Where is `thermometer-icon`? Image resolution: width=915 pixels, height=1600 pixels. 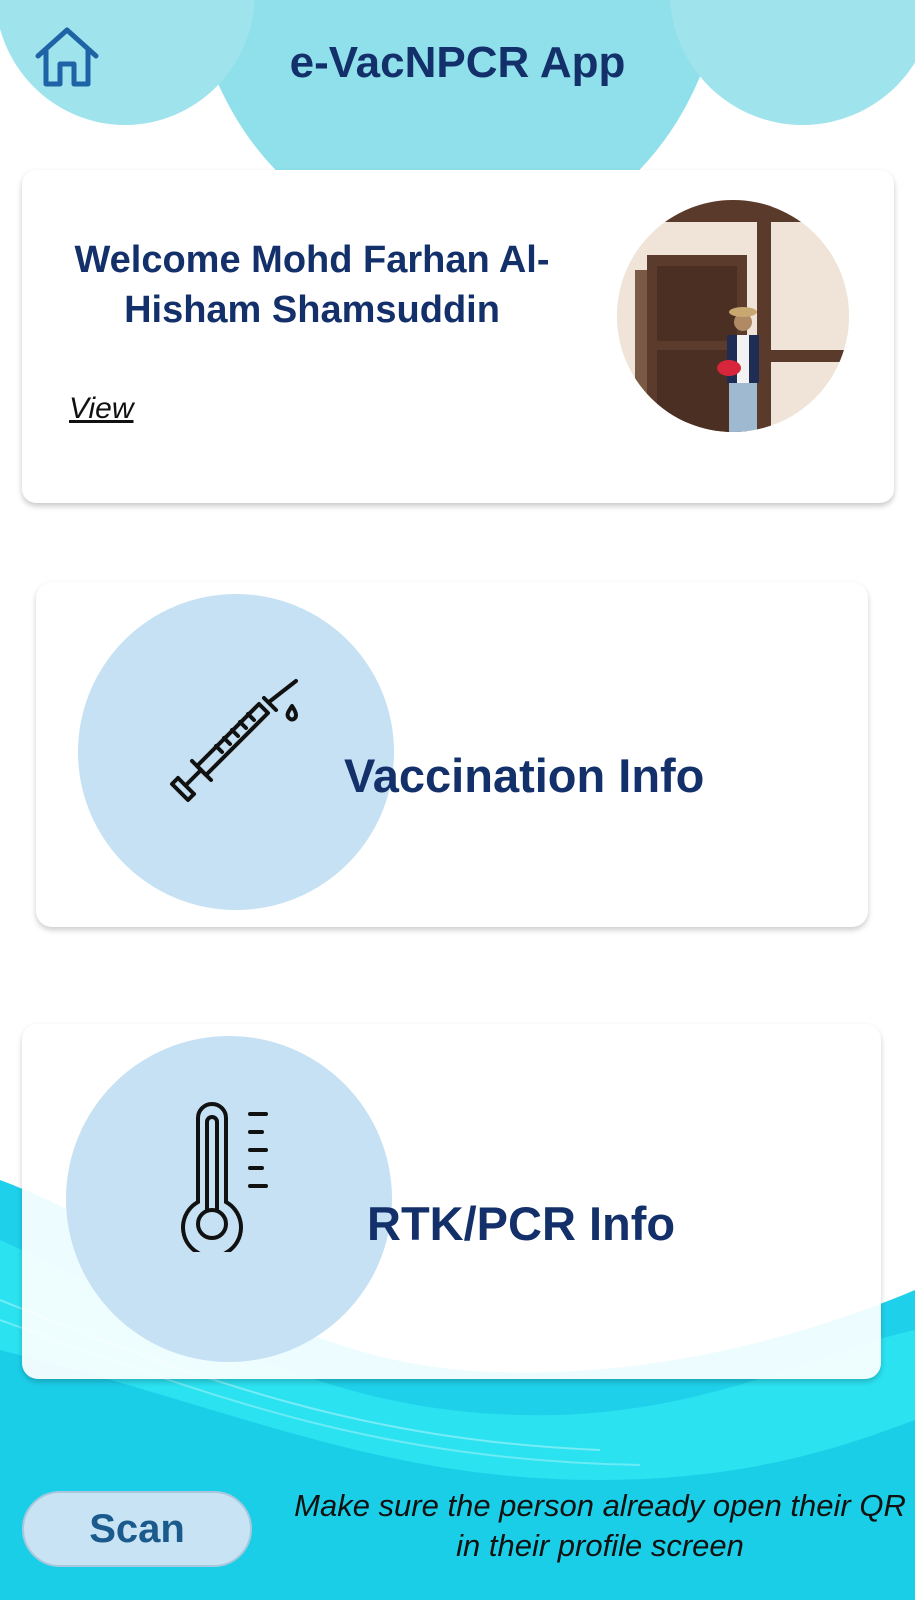 thermometer-icon is located at coordinates (224, 1177).